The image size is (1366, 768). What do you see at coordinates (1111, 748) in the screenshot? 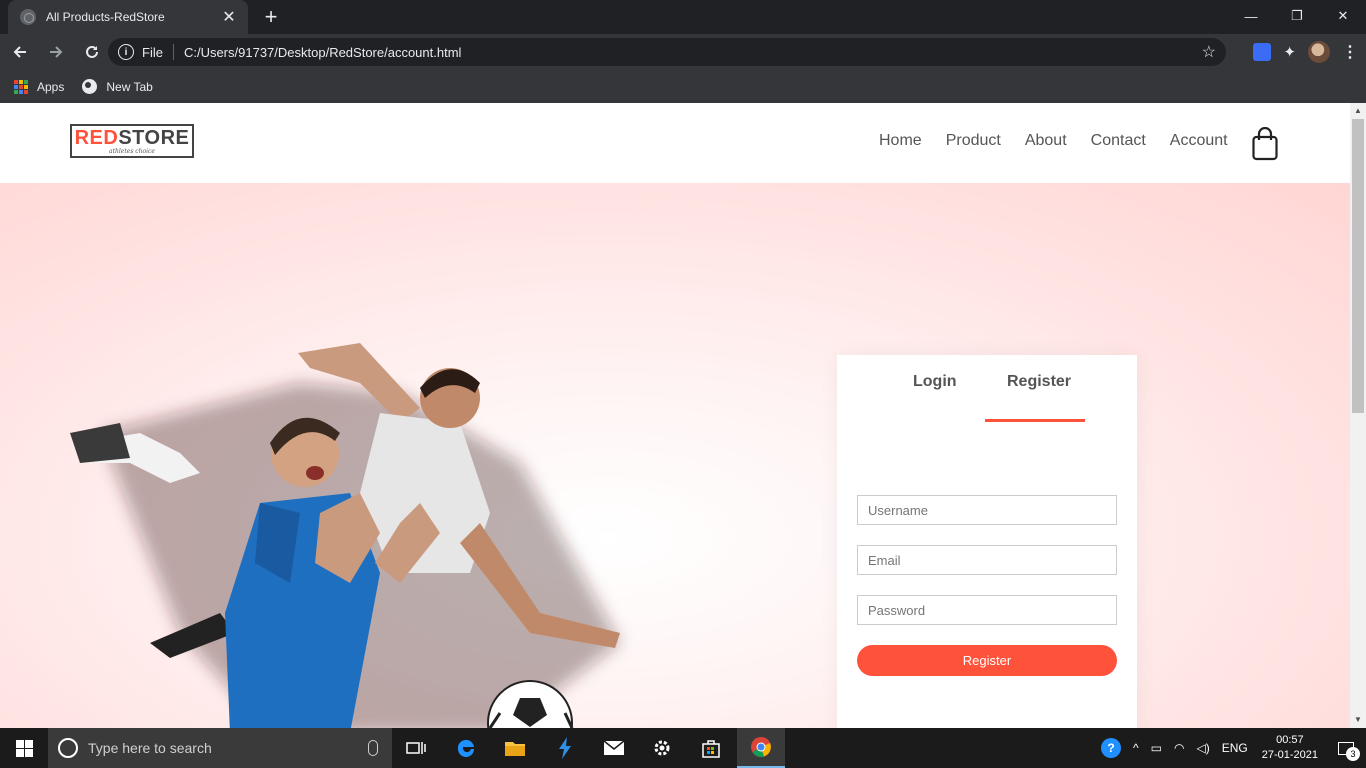
I see `help-icon: ?` at bounding box center [1111, 748].